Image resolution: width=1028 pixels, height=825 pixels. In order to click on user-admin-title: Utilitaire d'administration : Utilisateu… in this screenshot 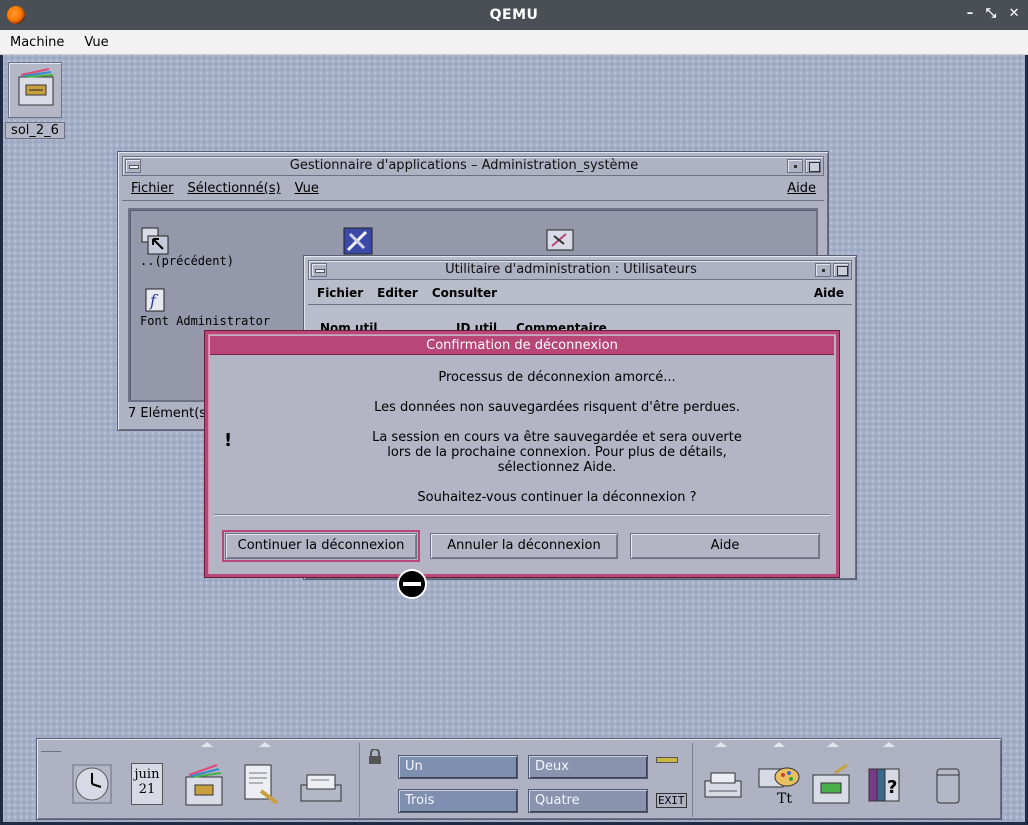, I will do `click(571, 269)`.